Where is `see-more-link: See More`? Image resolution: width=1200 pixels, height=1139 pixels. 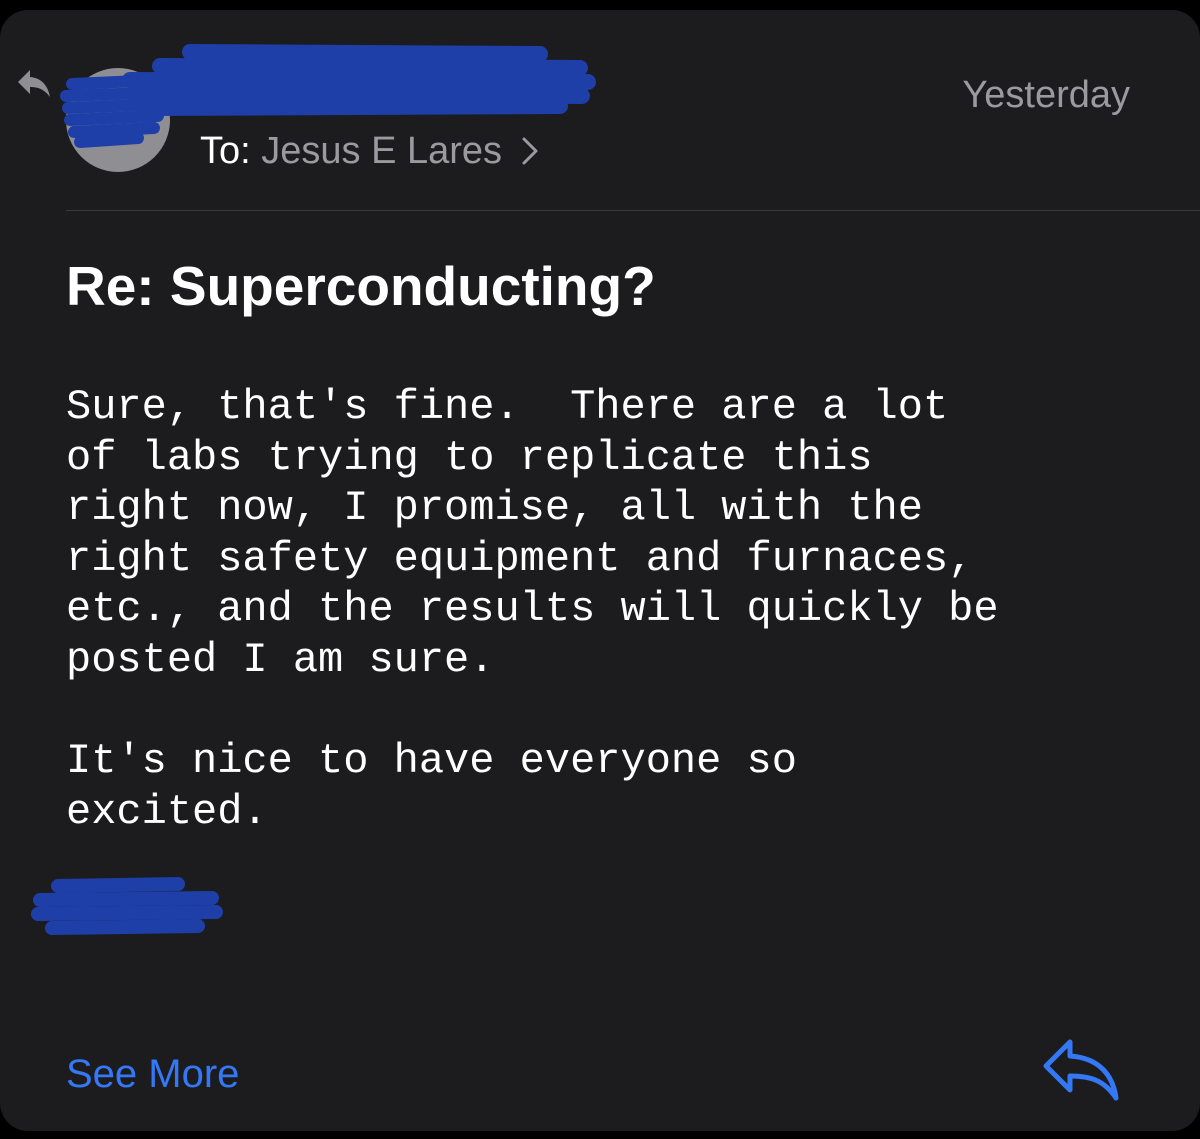
see-more-link: See More is located at coordinates (152, 1074).